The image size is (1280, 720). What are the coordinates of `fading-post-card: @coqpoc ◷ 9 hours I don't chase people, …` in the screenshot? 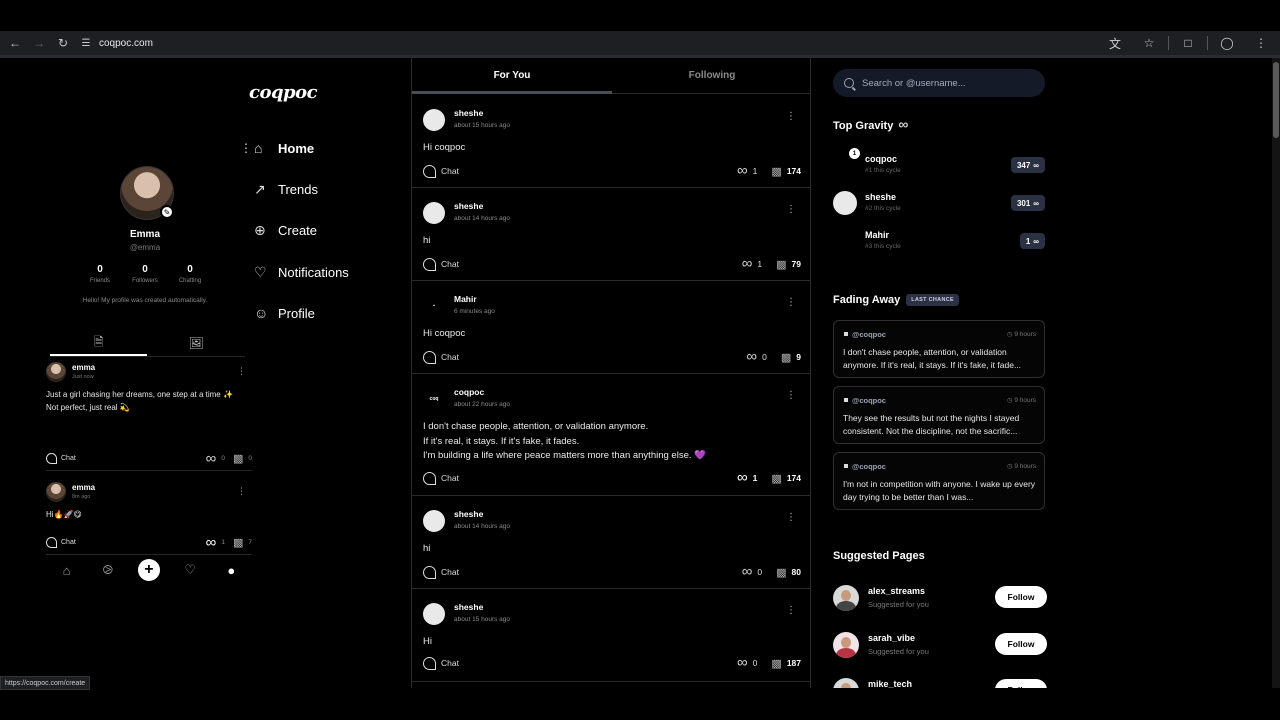 It's located at (939, 349).